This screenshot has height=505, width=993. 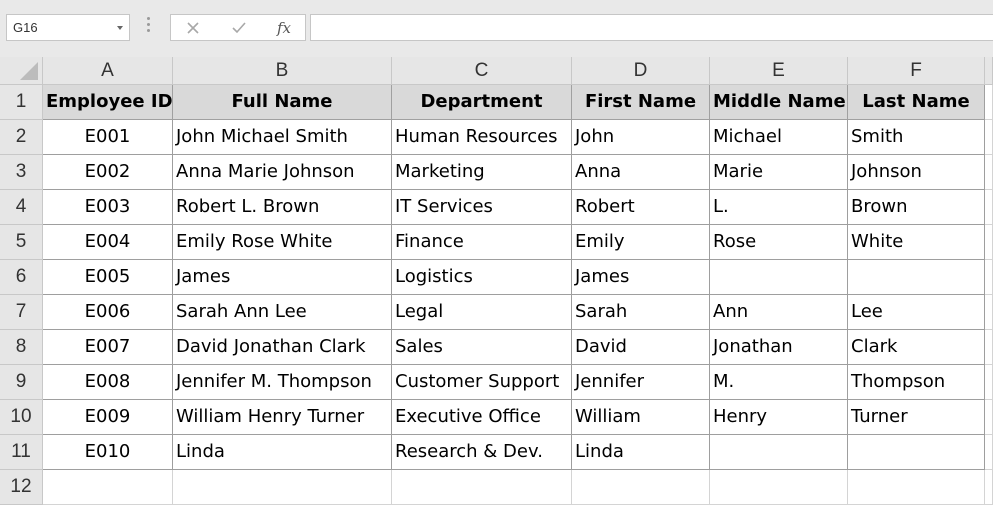 What do you see at coordinates (641, 347) in the screenshot?
I see `table-cell: David` at bounding box center [641, 347].